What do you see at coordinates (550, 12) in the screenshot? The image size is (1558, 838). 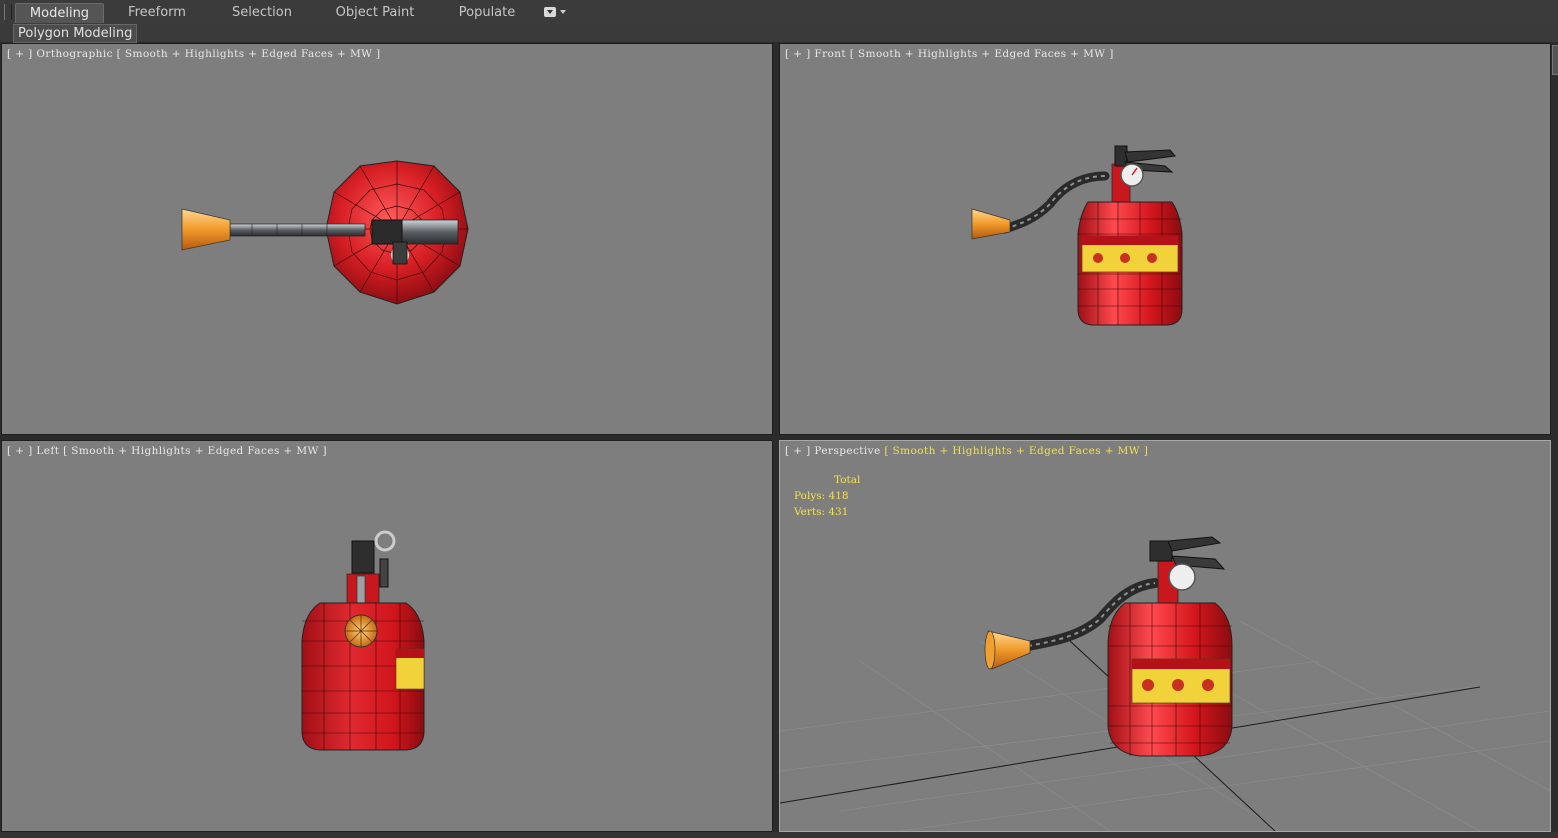 I see `dropdown-menu-icon` at bounding box center [550, 12].